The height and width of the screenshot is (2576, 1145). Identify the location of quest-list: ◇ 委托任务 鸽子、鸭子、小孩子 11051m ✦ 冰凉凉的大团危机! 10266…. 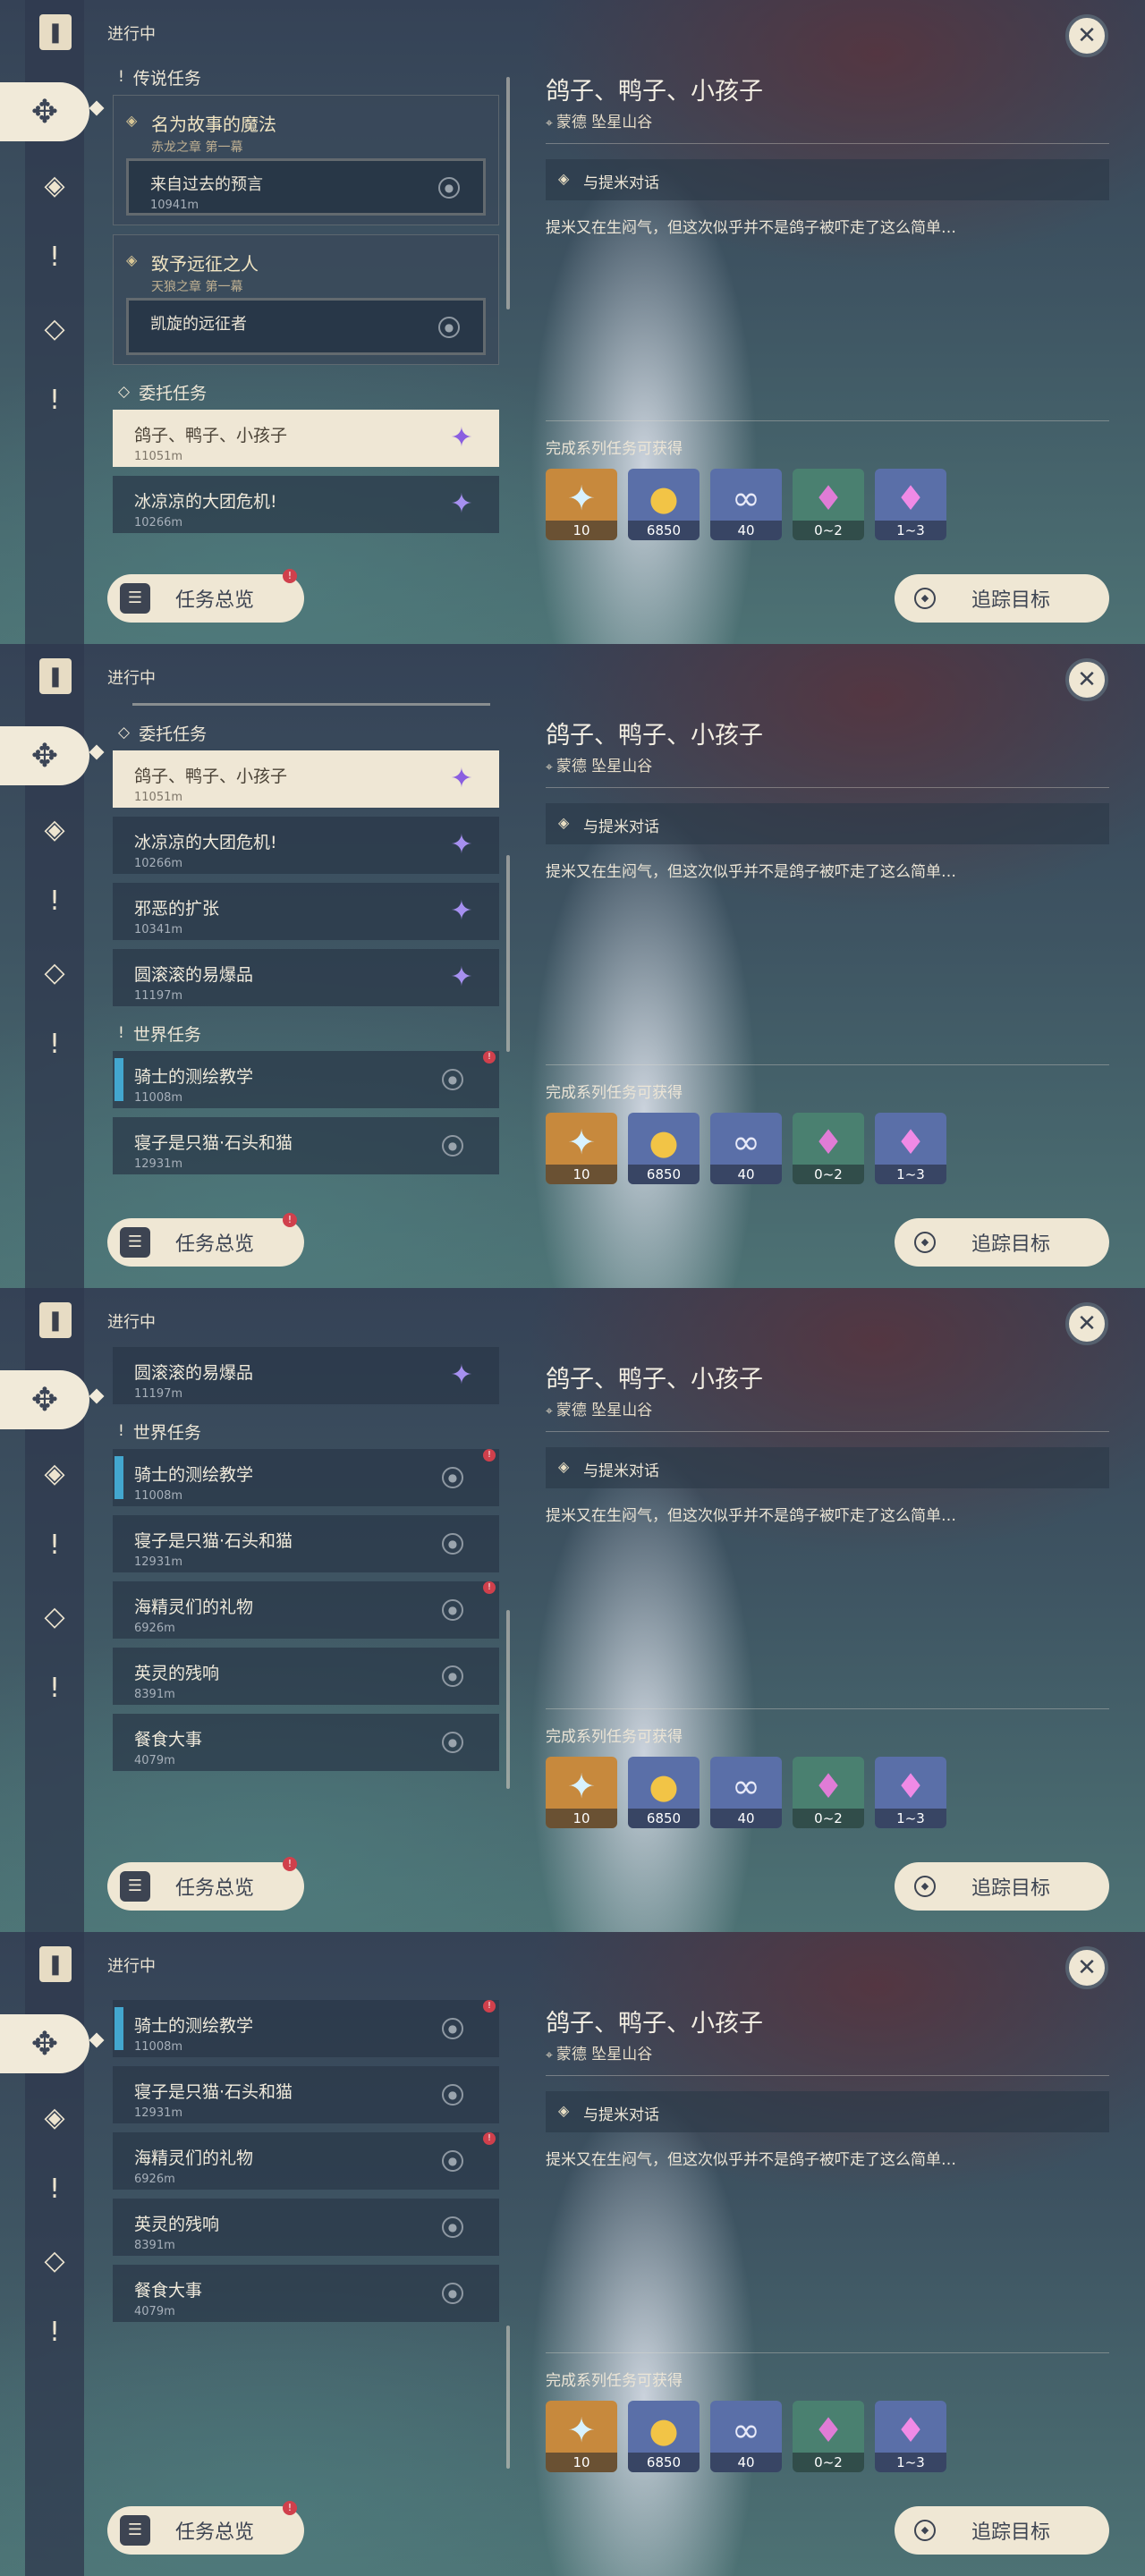
(307, 948).